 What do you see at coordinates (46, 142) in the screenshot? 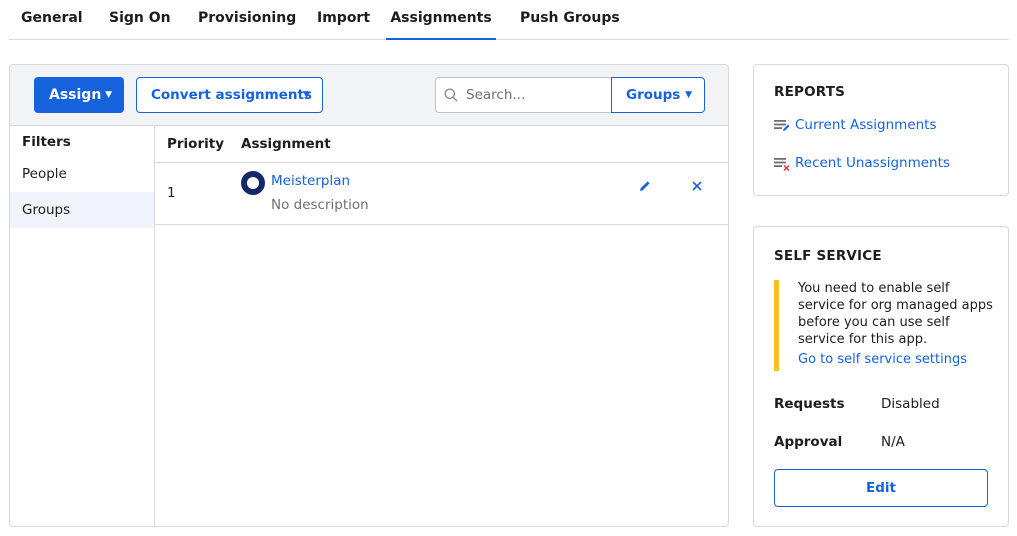
I see `filters-title: Filters` at bounding box center [46, 142].